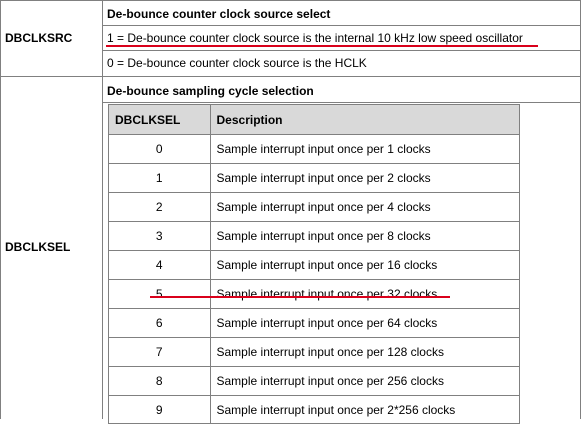 The image size is (582, 424). What do you see at coordinates (159, 178) in the screenshot?
I see `row-value: 1` at bounding box center [159, 178].